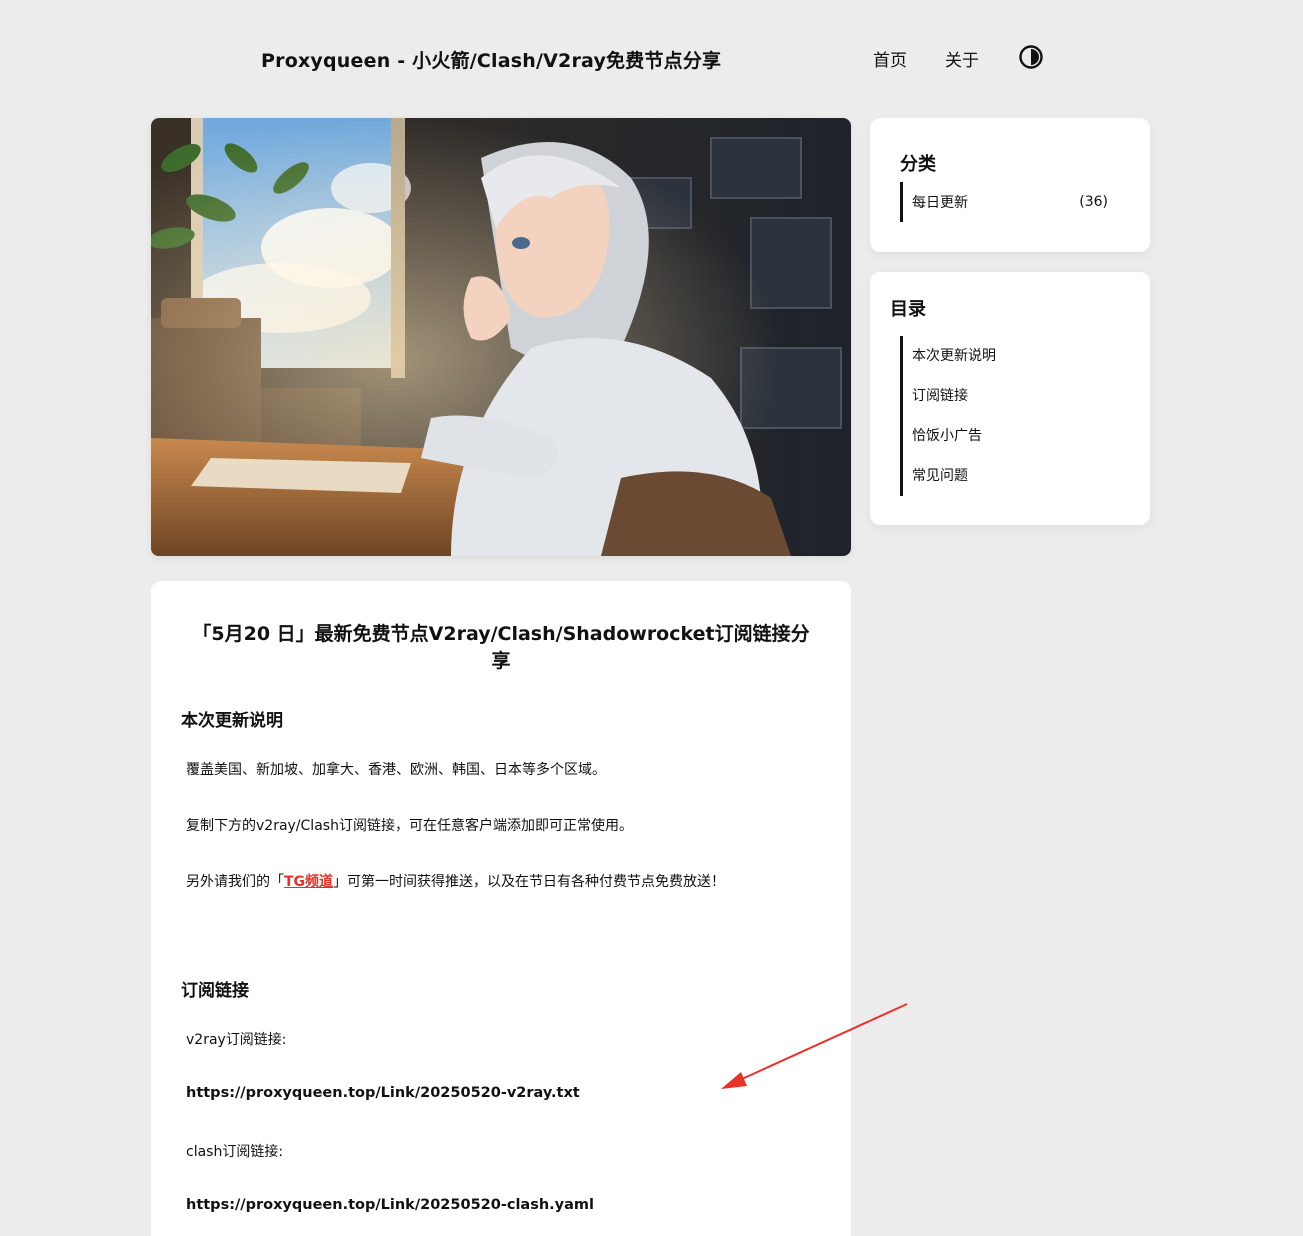 This screenshot has height=1236, width=1303. What do you see at coordinates (1012, 476) in the screenshot?
I see `toc-item-faq: 常见问题` at bounding box center [1012, 476].